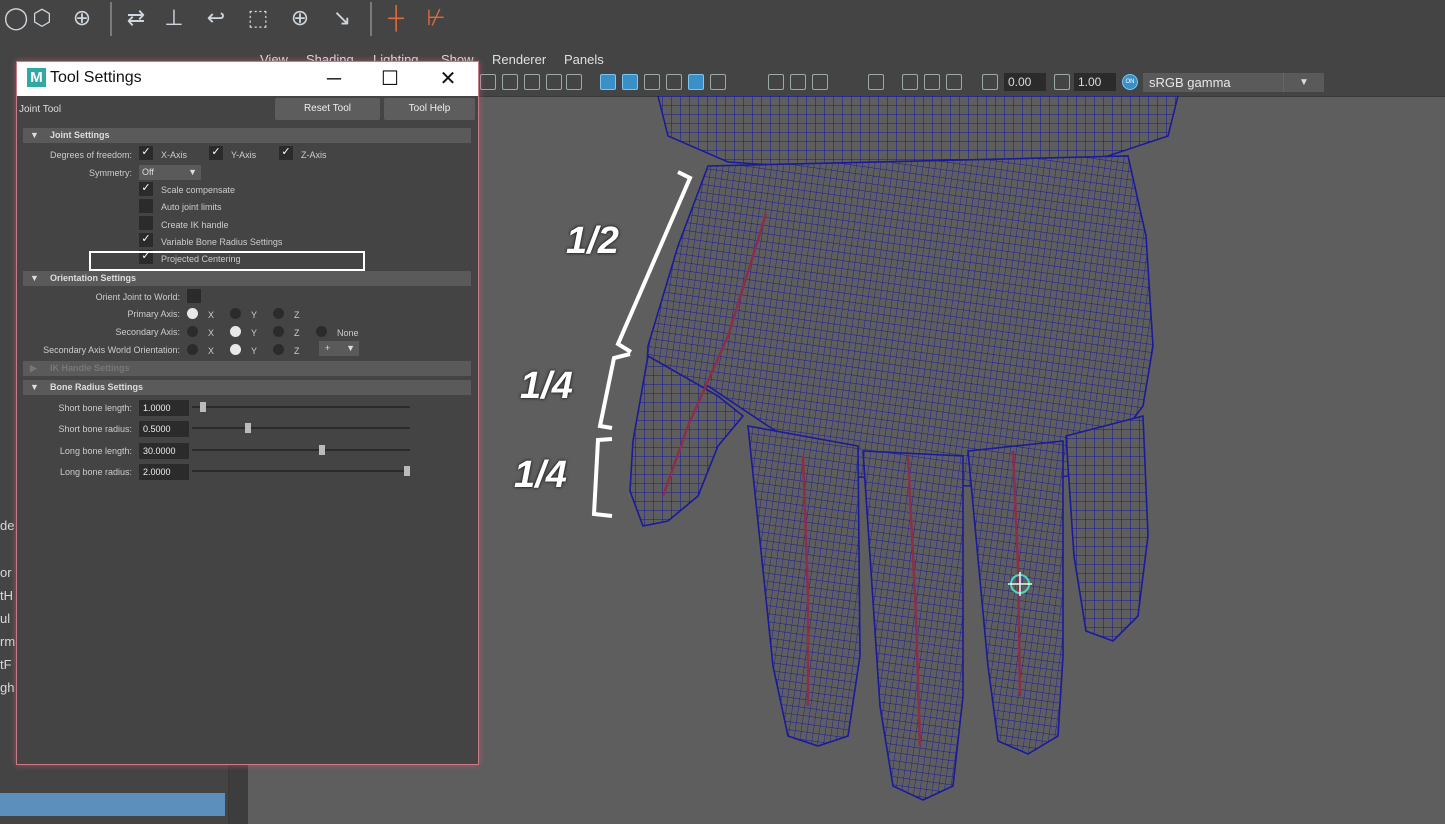 This screenshot has height=824, width=1445. Describe the element at coordinates (235, 313) in the screenshot. I see `primary-y-radio` at that location.